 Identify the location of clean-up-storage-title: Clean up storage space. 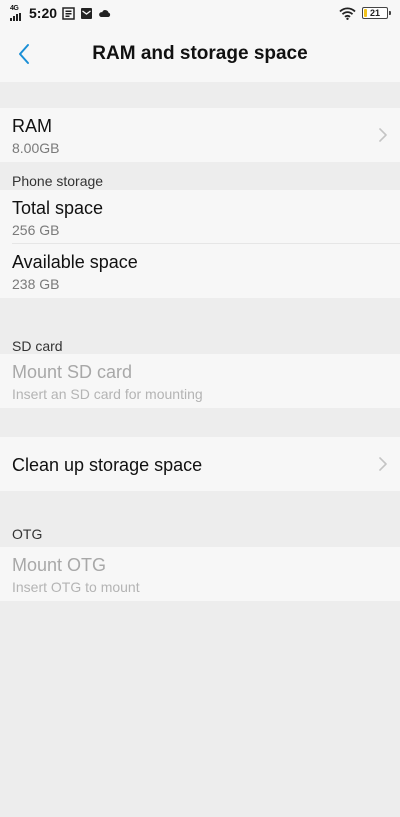
(107, 465).